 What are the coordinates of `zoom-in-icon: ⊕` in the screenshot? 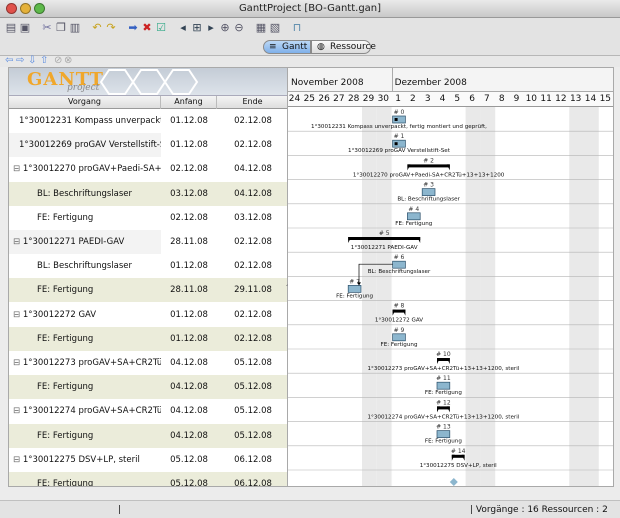 It's located at (225, 27).